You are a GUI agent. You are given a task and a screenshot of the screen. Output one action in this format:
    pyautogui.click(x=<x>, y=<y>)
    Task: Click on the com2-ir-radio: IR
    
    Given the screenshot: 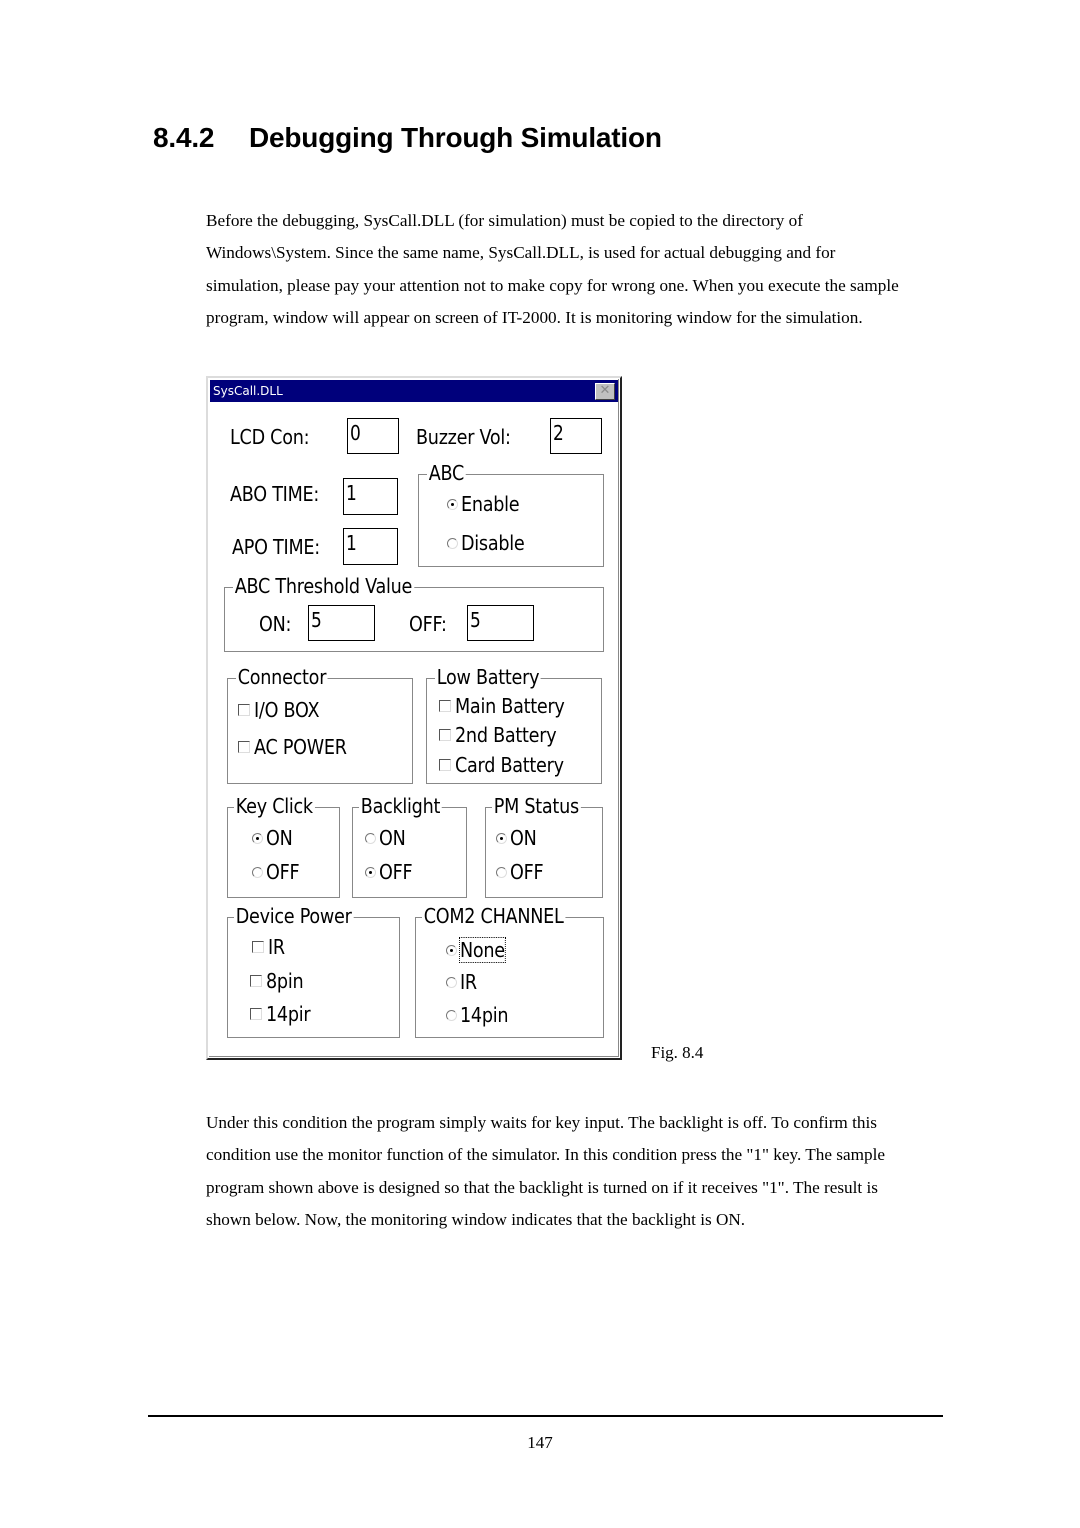 What is the action you would take?
    pyautogui.click(x=462, y=982)
    